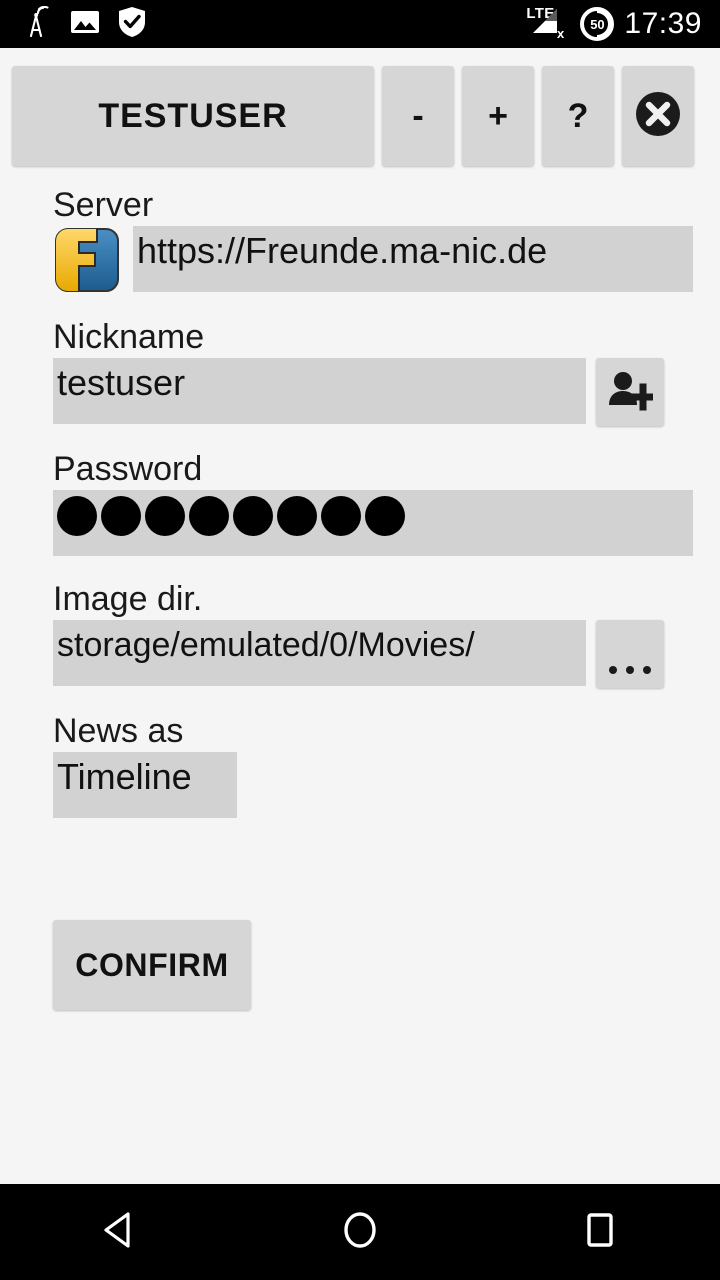 This screenshot has width=720, height=1280. I want to click on nickname-label: Nickname, so click(129, 337).